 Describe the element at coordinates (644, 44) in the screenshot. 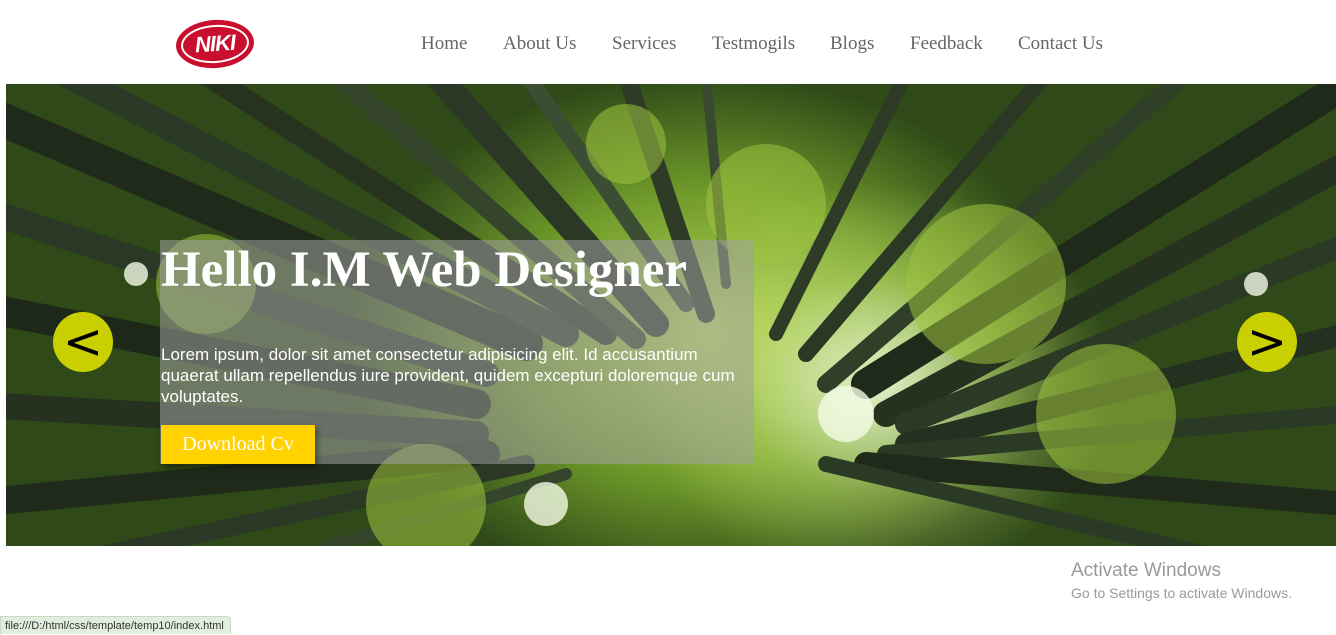

I see `nav-services: Services` at that location.